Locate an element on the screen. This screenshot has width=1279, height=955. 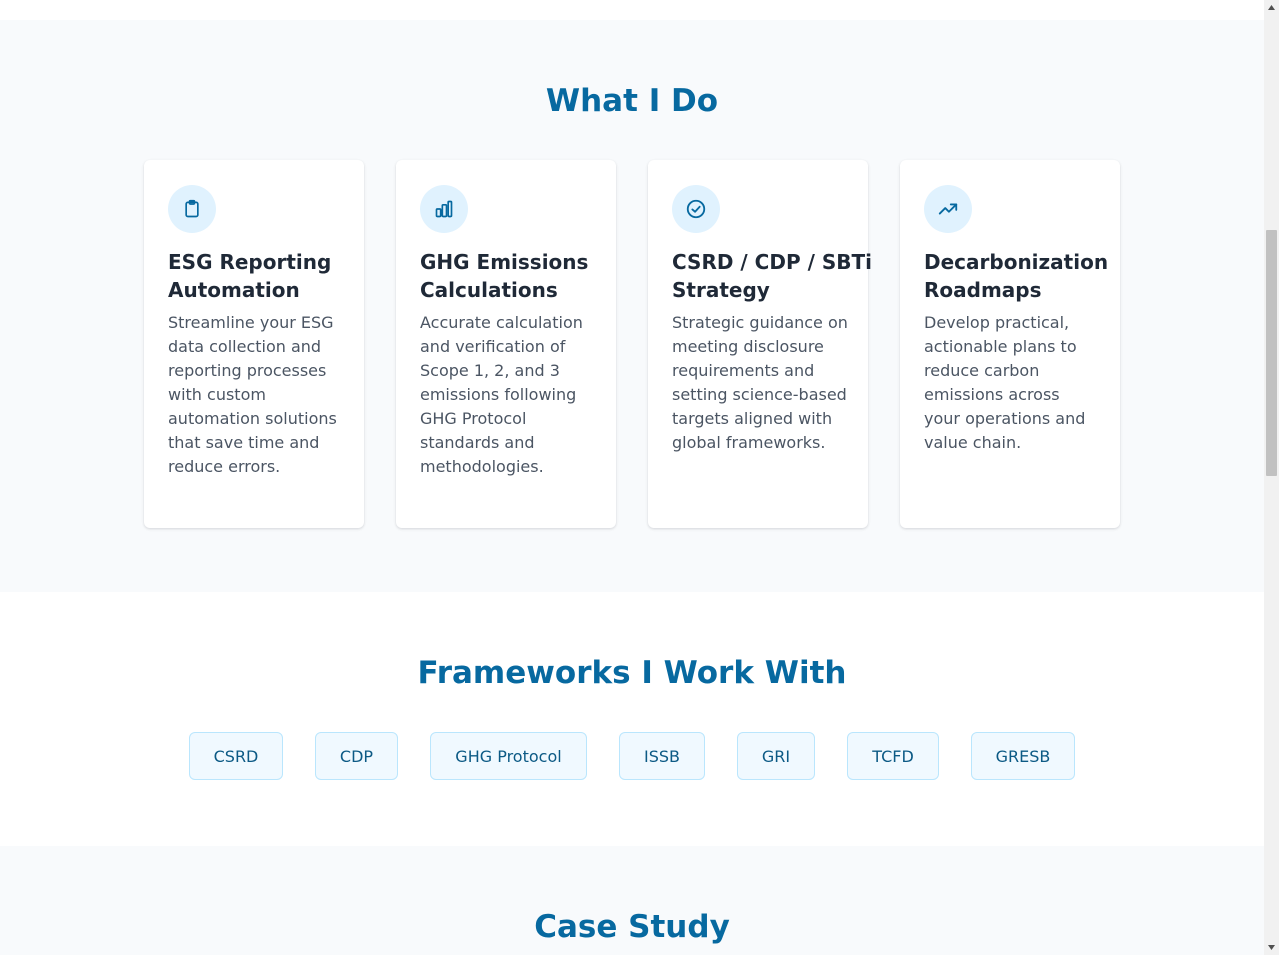
service-card-title: GHG Emissions Calculations is located at coordinates (504, 276).